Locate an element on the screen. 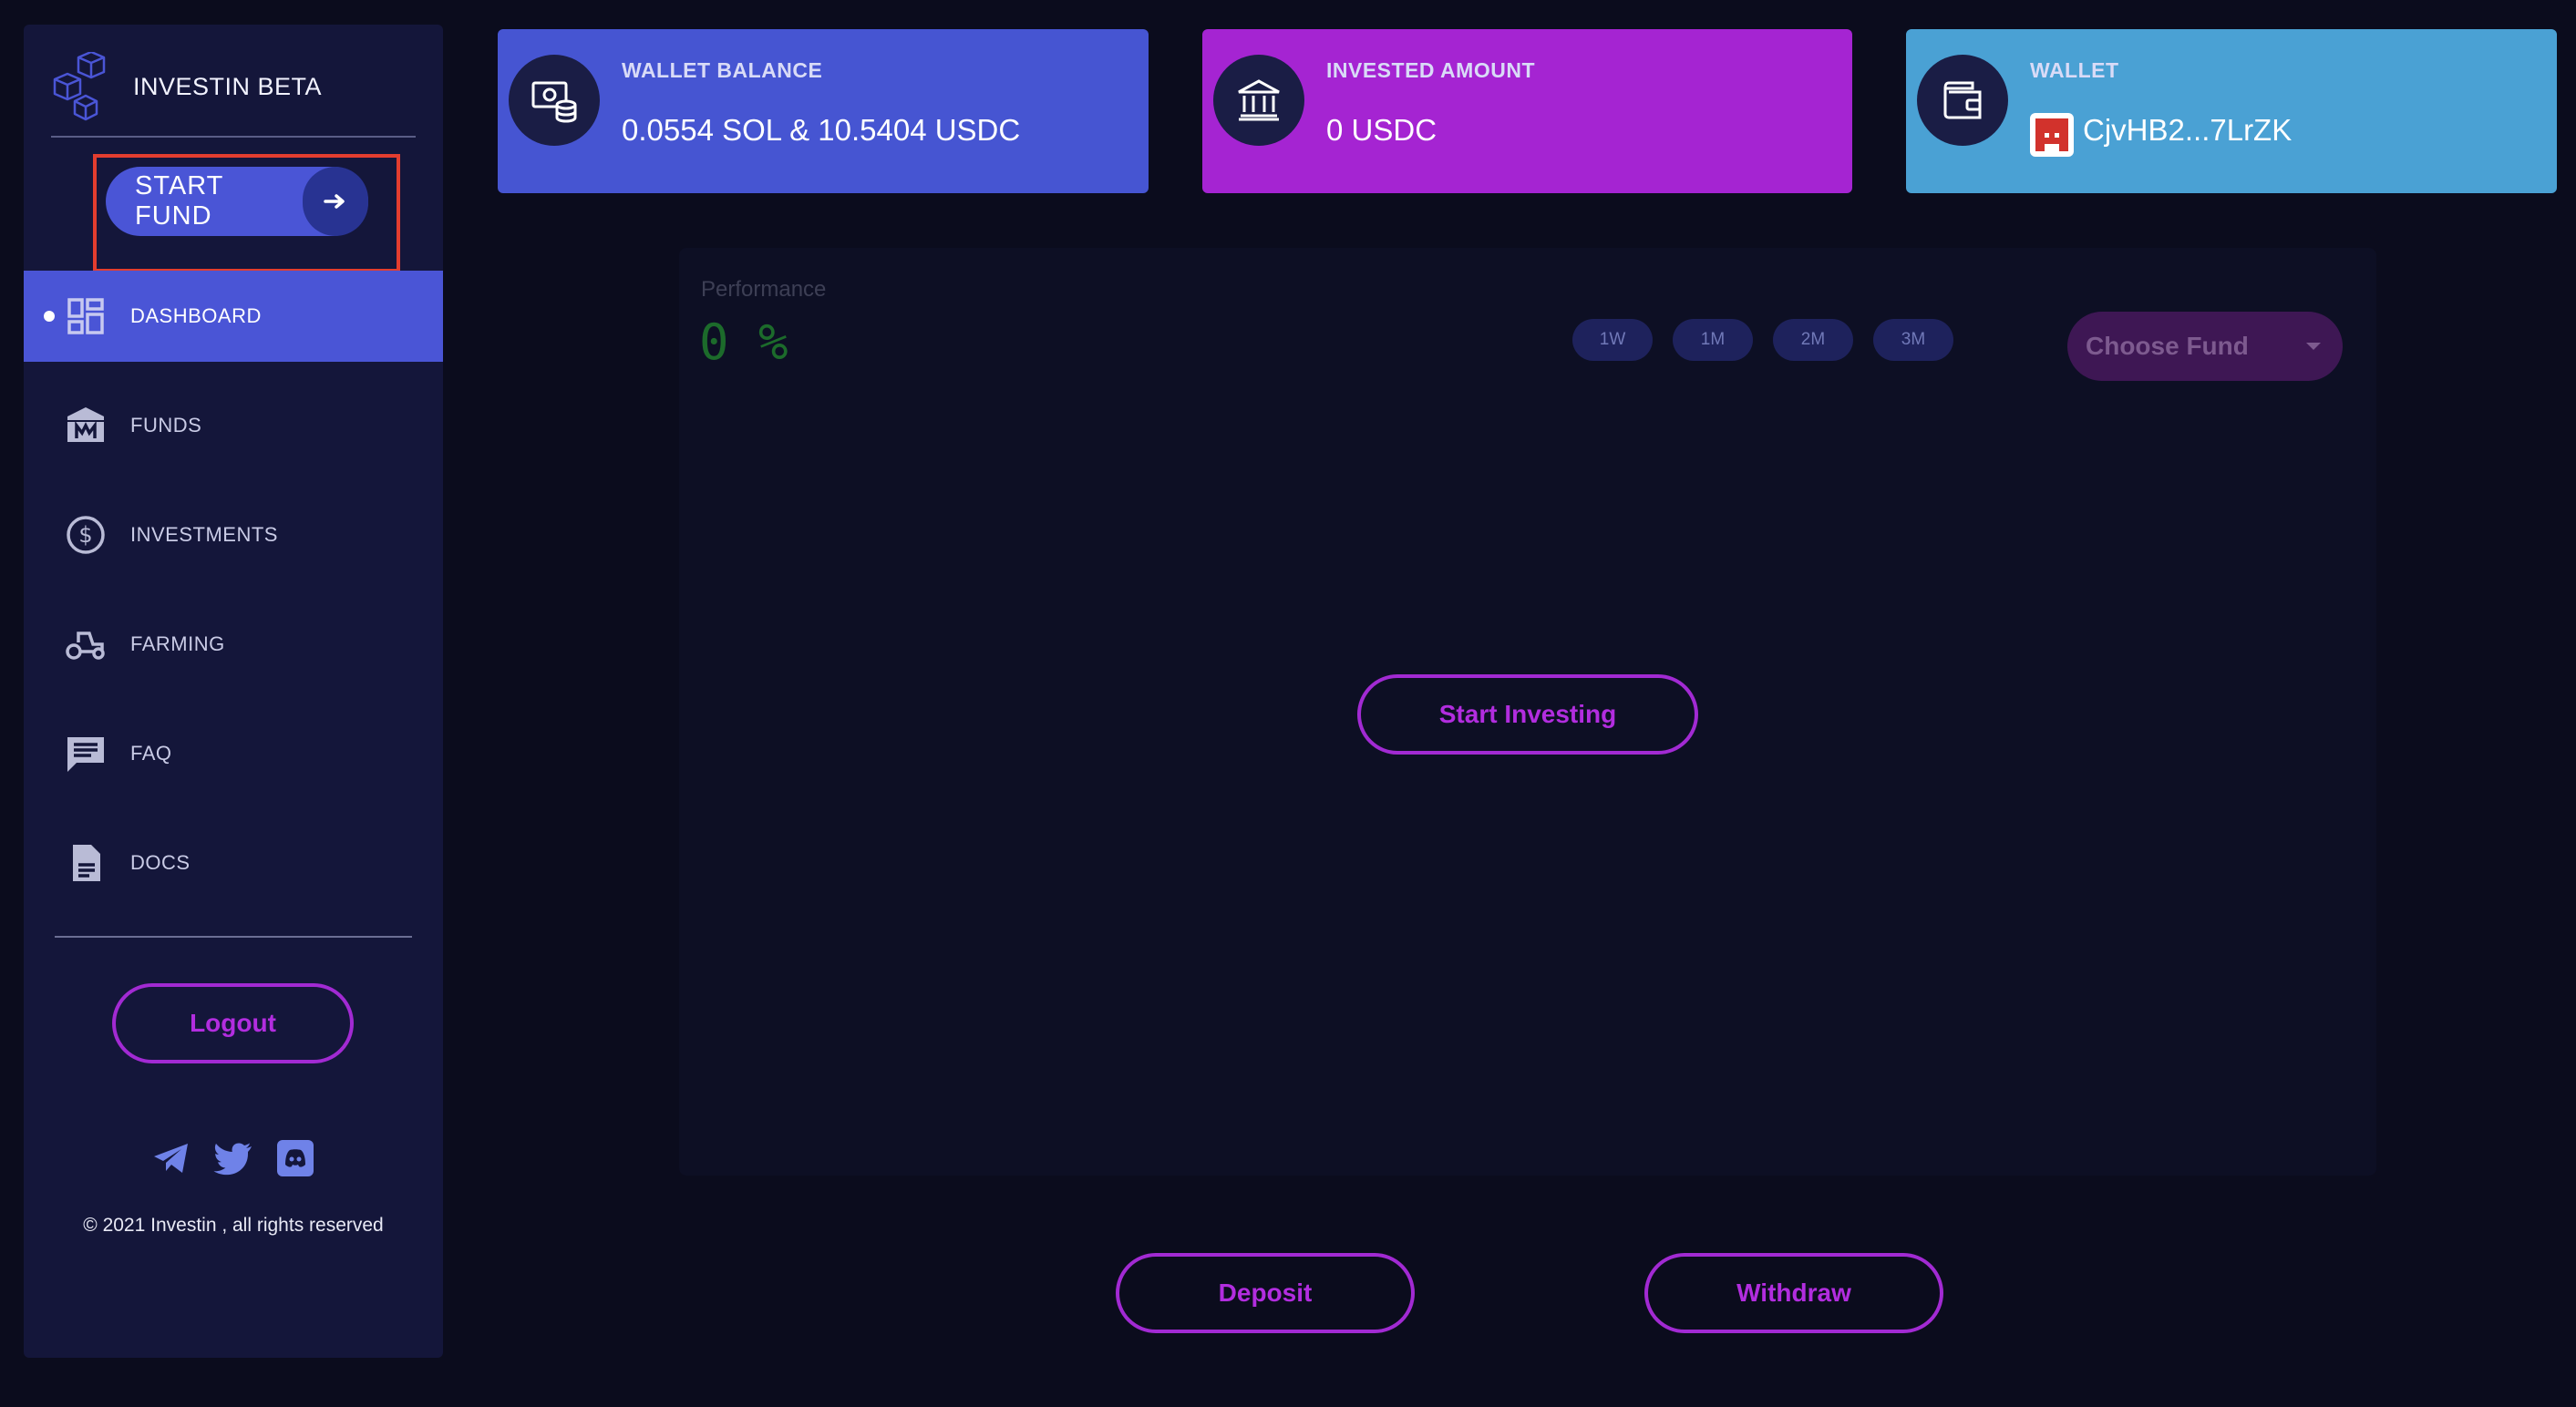 This screenshot has height=1407, width=2576. sidebar-item-funds: FUNDS is located at coordinates (233, 425).